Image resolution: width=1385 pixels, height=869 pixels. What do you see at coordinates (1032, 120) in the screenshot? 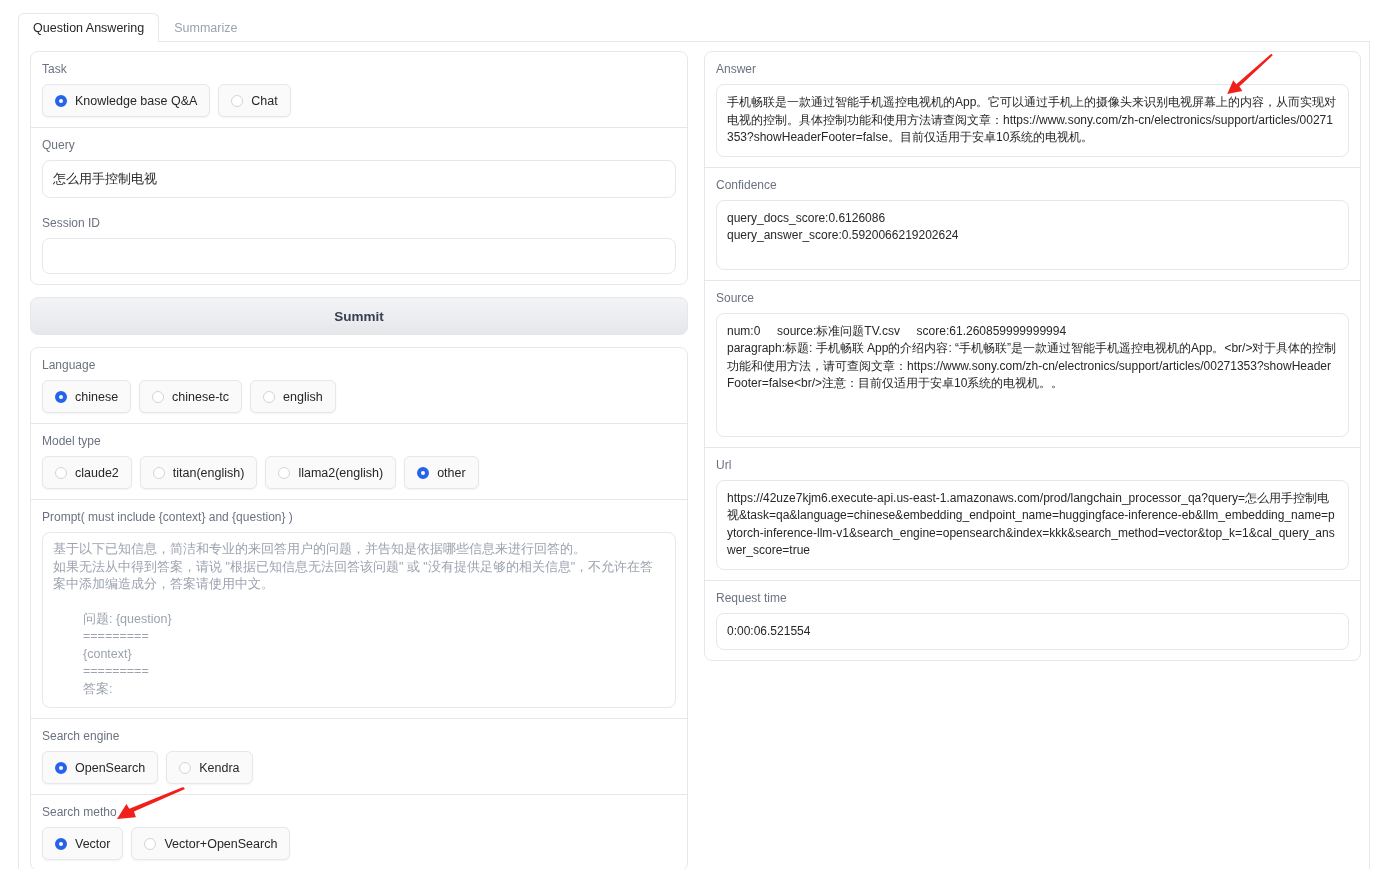
I see `answer-text: 手机畅联是一款通过智能手机遥控电视机的App。它可以通过手机上的摄像头来识别电视屏幕上的内容，从而实现对电视的控制。具体控制功能和使用方法请查阅文章：https://www.sony.com/zh-cn/electronics/support/articles/00271353?showHeaderFooter=false。目前仅适用于安卓10系统的电视机。` at bounding box center [1032, 120].